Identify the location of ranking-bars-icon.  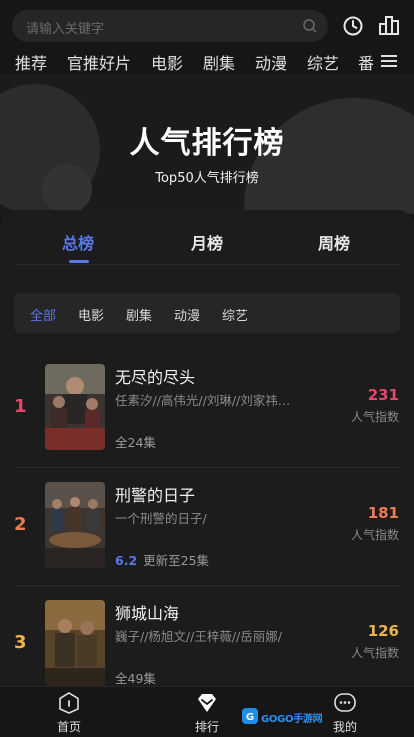
(389, 25).